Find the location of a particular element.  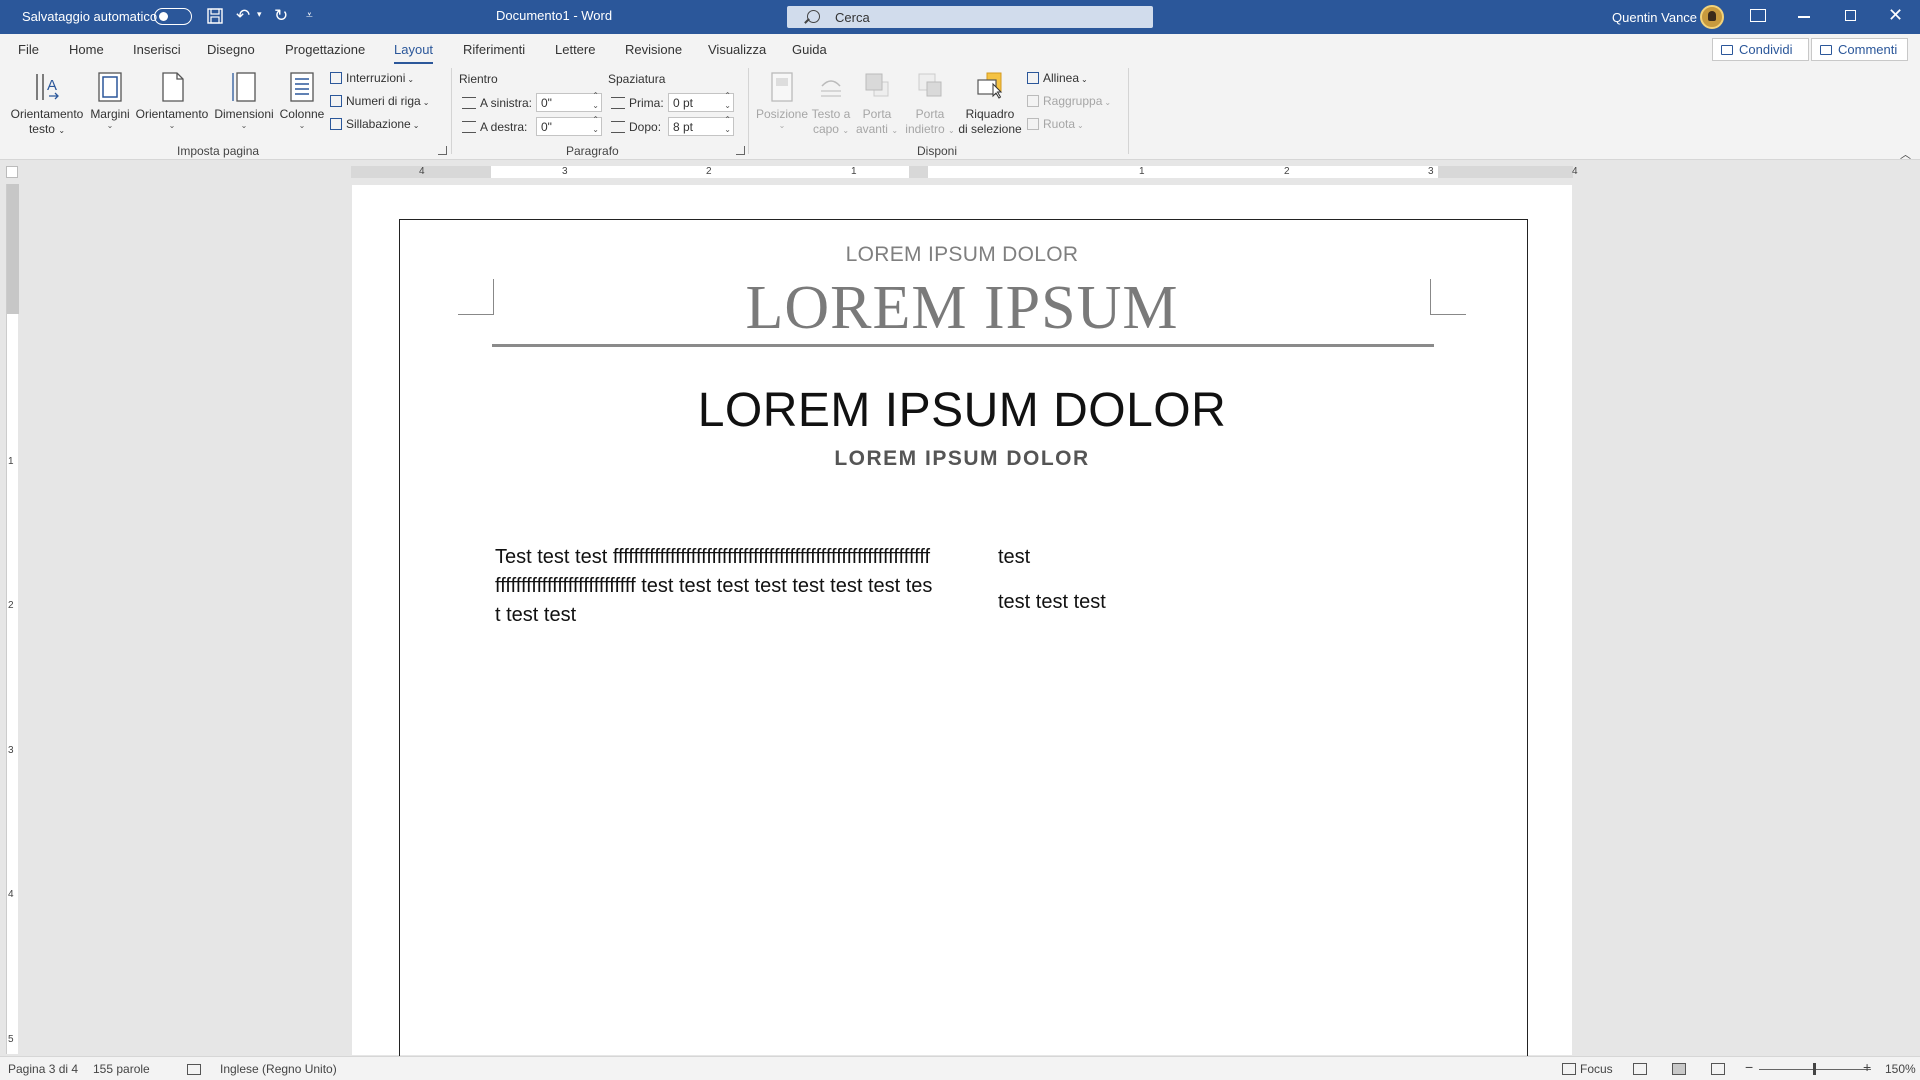

paragraph-launcher-icon is located at coordinates (740, 150).